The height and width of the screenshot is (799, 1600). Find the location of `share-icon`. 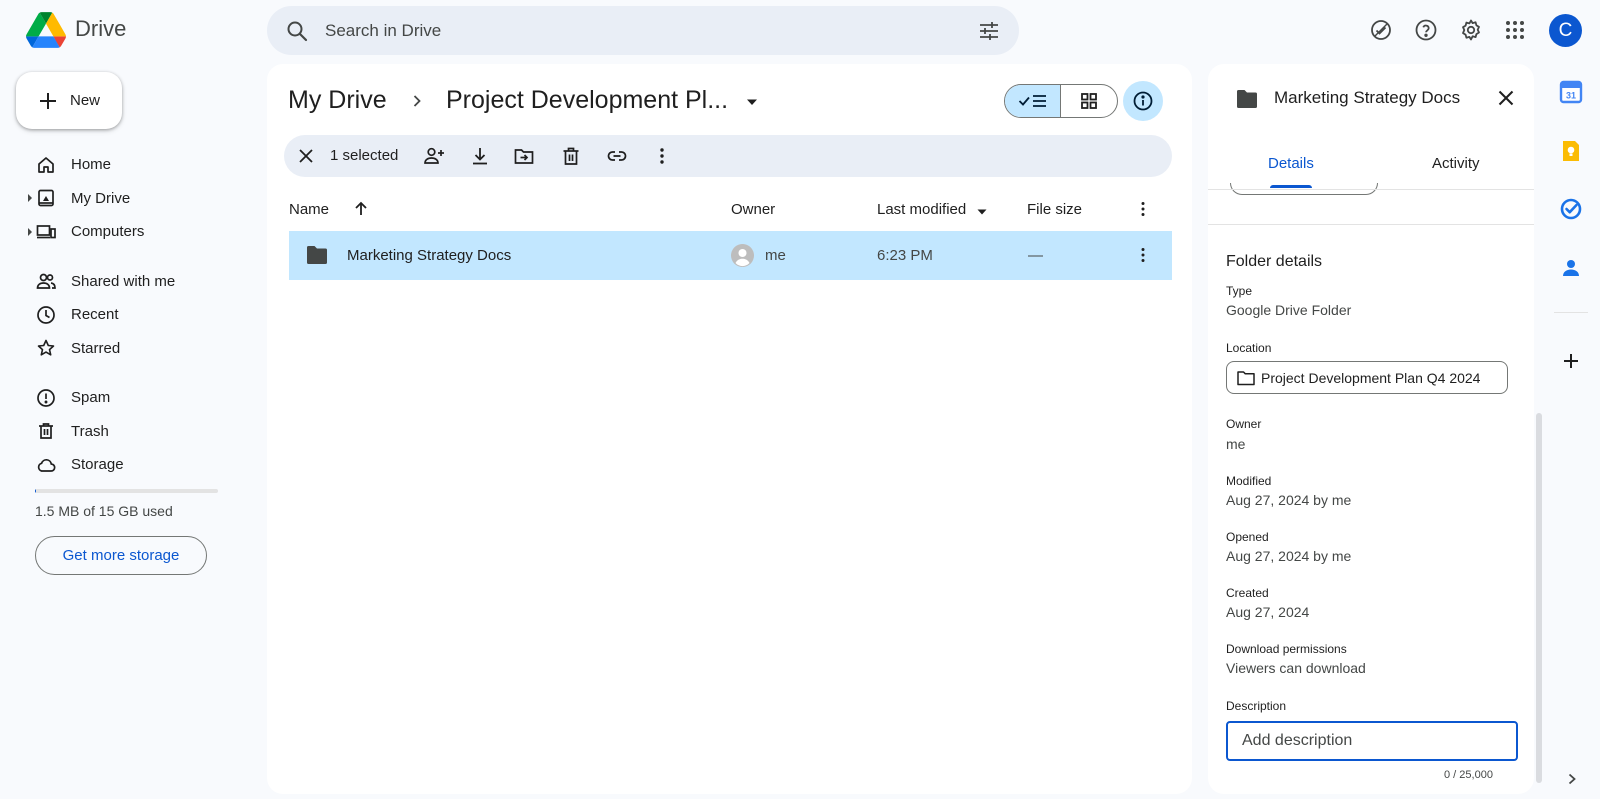

share-icon is located at coordinates (434, 156).